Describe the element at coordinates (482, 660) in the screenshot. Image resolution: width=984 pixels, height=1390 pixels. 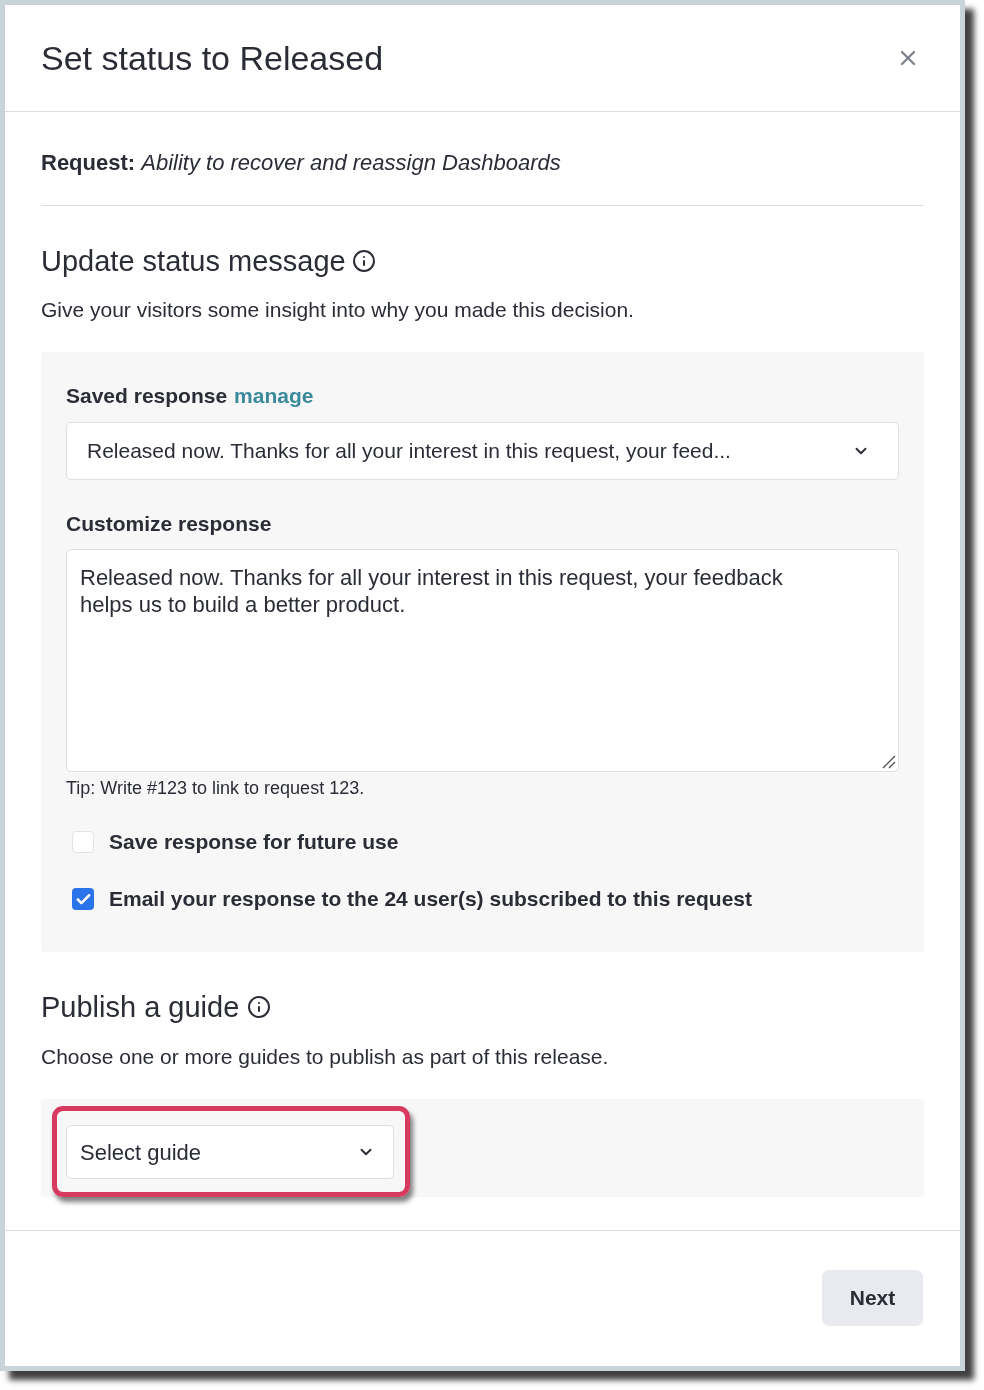
I see `response-textarea: Released now. Thanks for all your interest in this request, your feedback helps us to build a better product.` at that location.